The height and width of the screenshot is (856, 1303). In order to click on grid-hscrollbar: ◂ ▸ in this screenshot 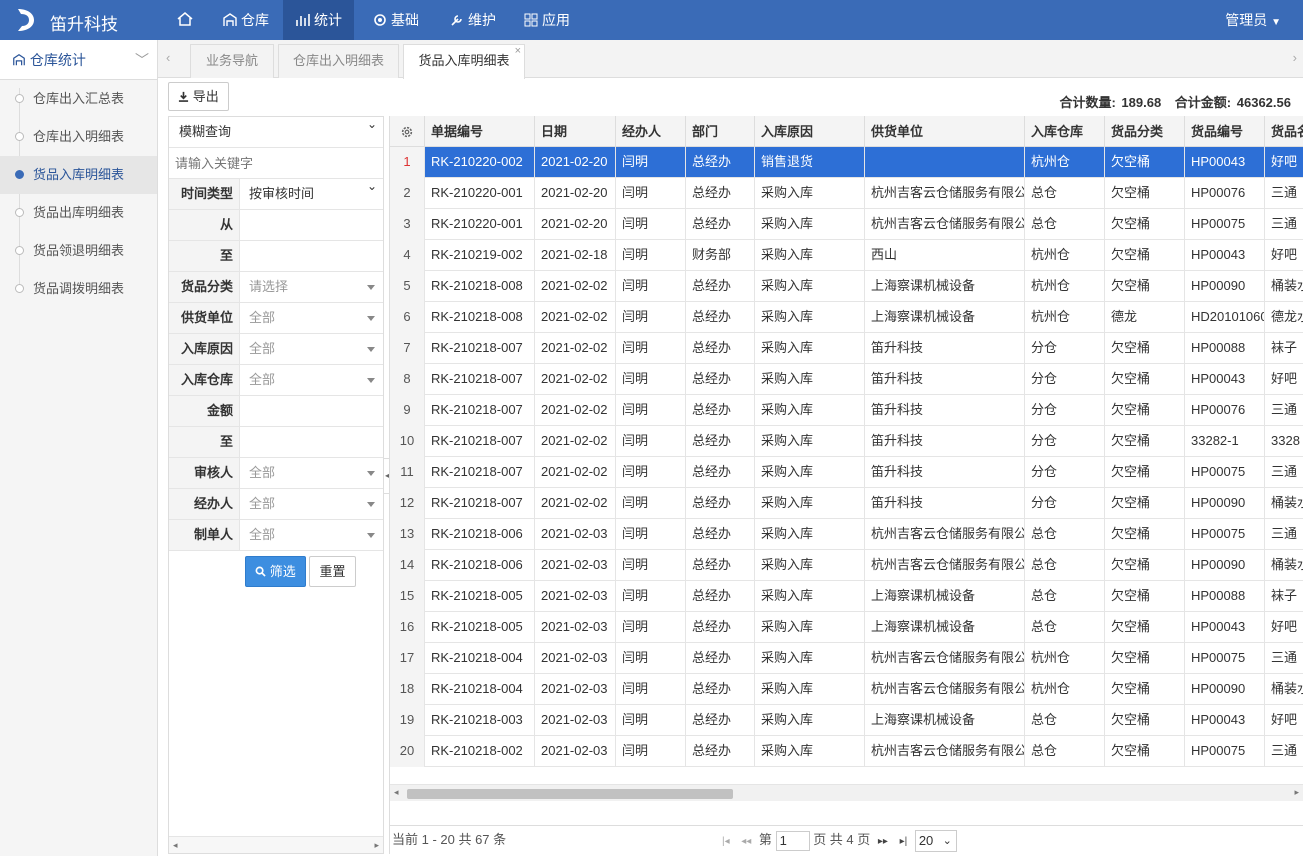, I will do `click(846, 792)`.